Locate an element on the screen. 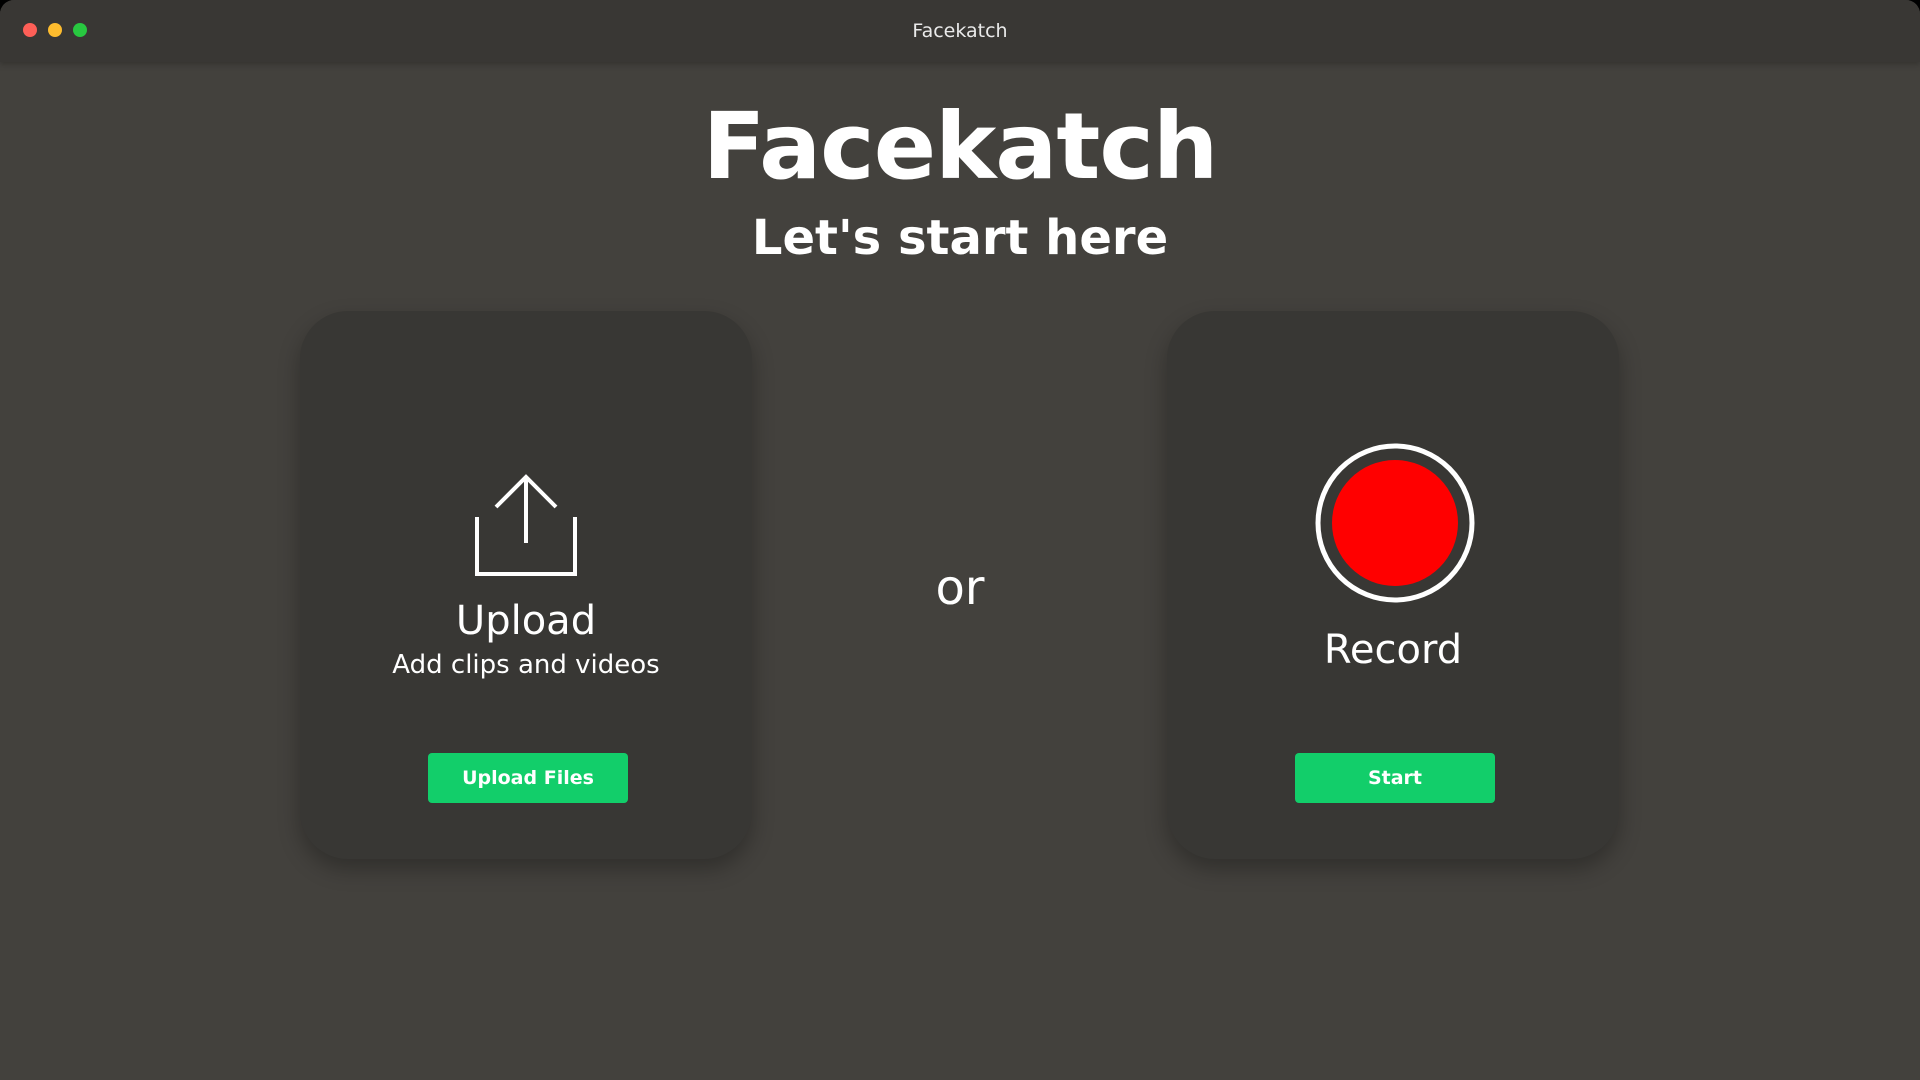  page-subtitle: Let's start here is located at coordinates (960, 238).